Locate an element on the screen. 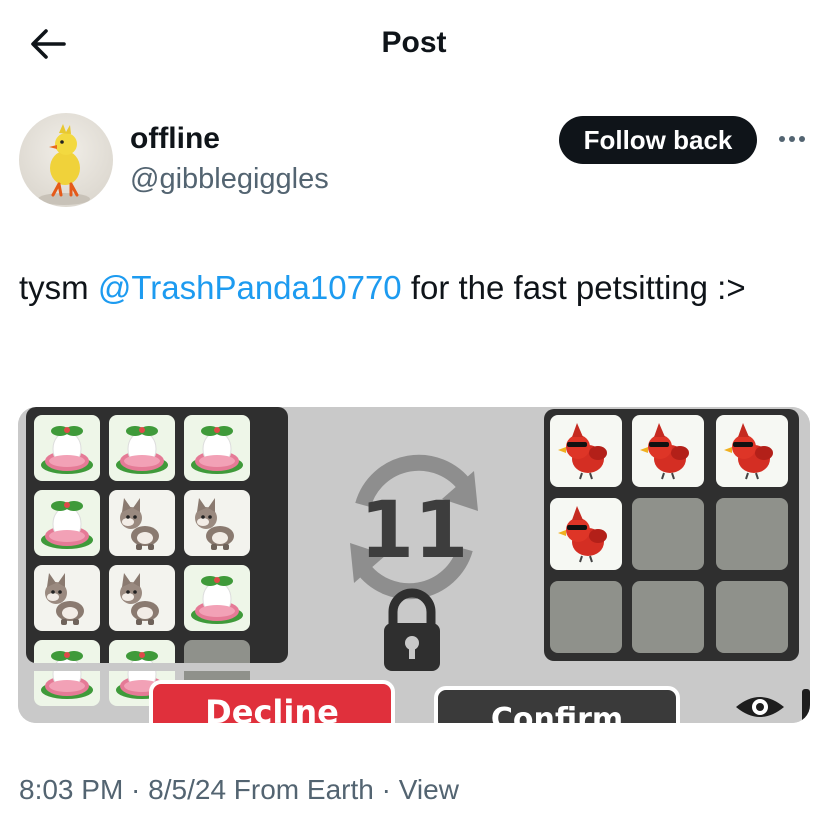 The height and width of the screenshot is (821, 828). decline-label: Decline is located at coordinates (272, 708).